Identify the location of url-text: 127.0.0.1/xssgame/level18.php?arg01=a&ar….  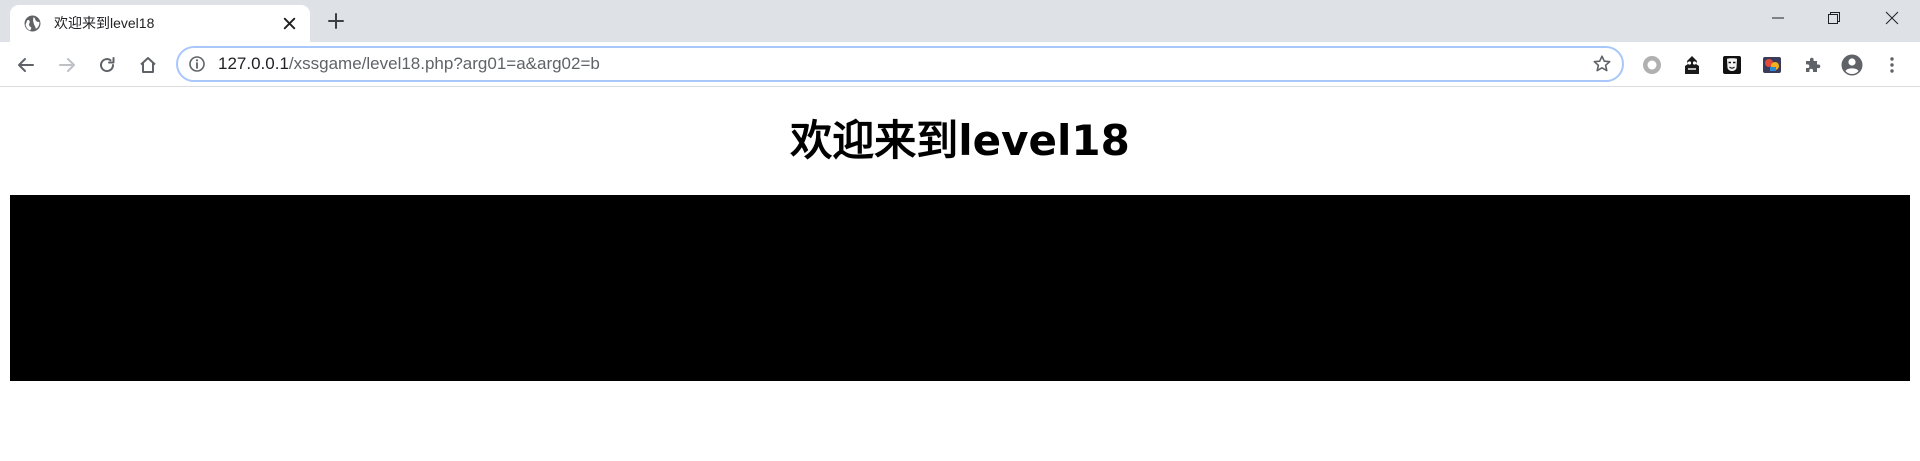
(409, 64).